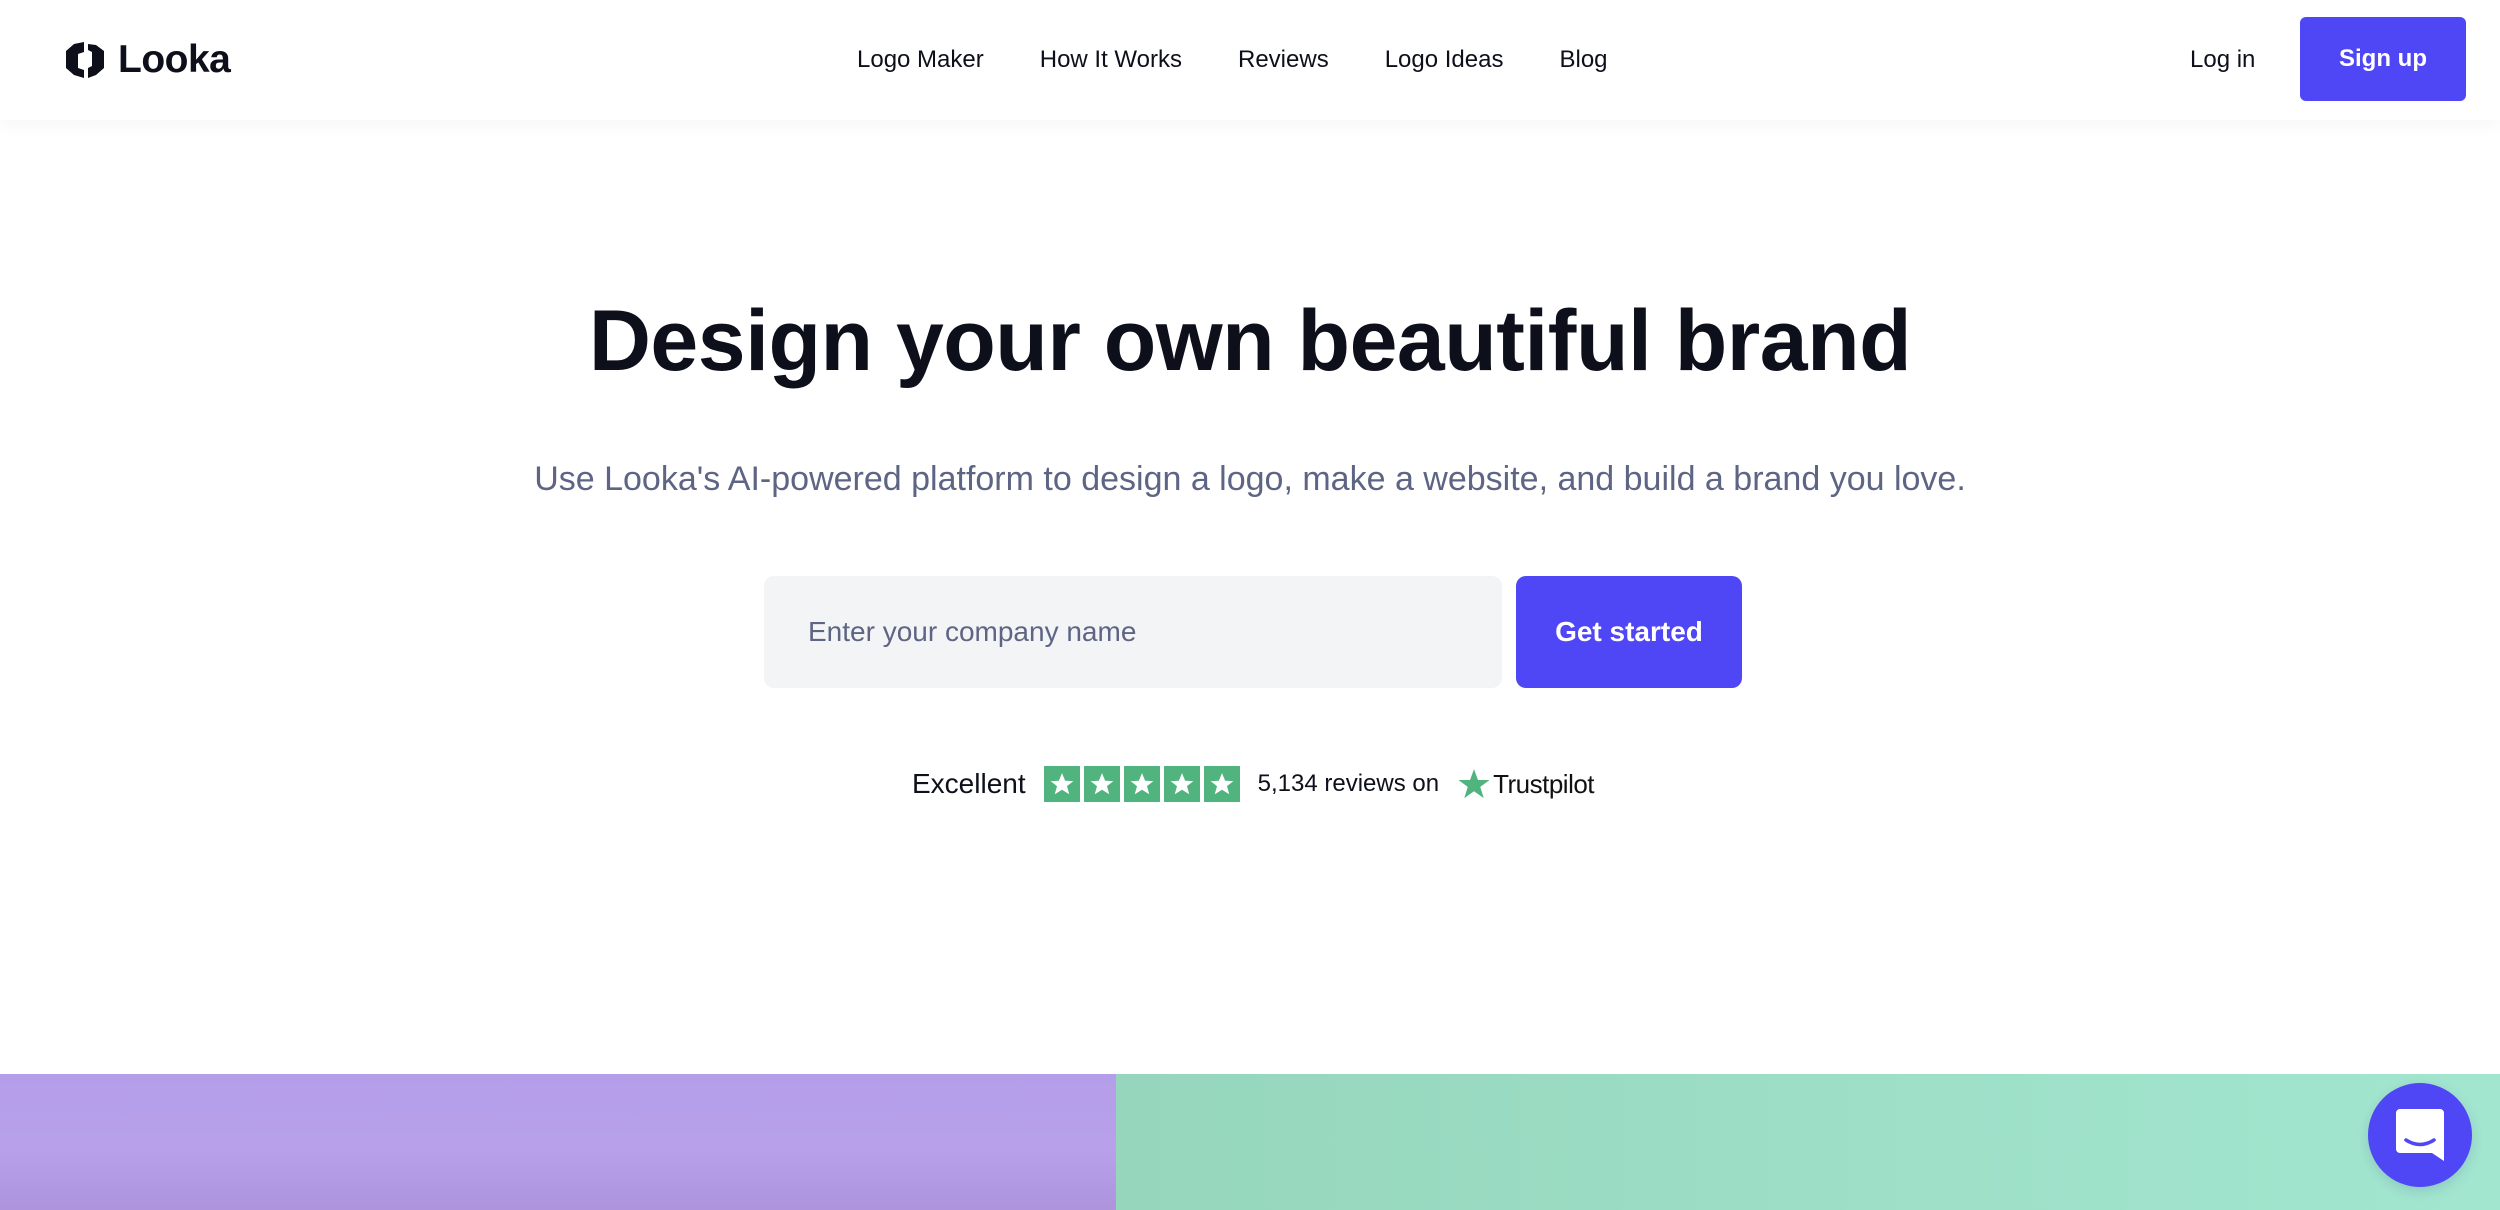  Describe the element at coordinates (1444, 60) in the screenshot. I see `nav-logo-ideas: Logo Ideas` at that location.